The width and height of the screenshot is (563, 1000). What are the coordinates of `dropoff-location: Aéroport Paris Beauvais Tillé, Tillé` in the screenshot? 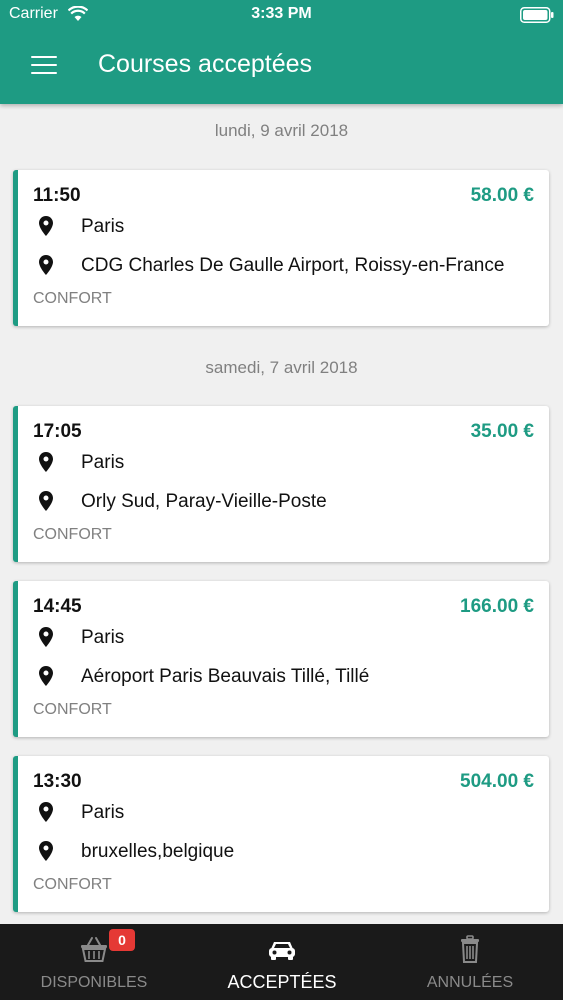 It's located at (225, 676).